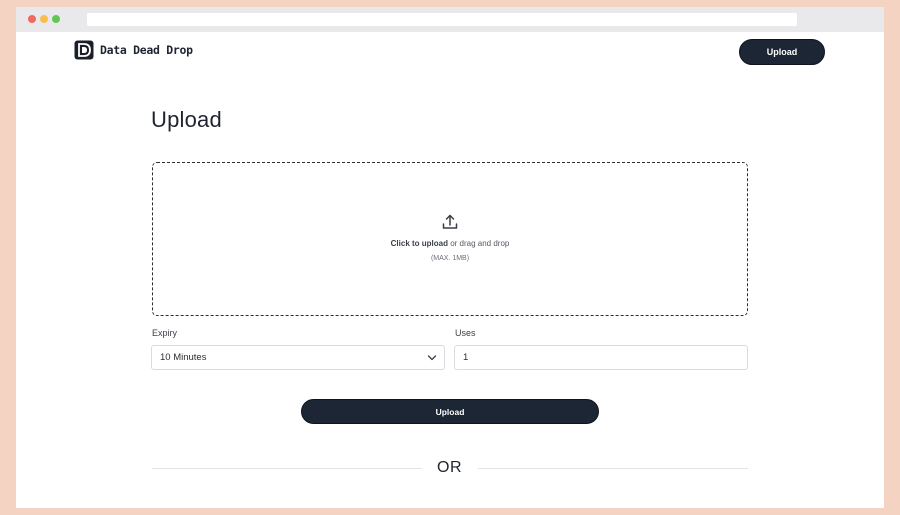 This screenshot has height=515, width=900. I want to click on dead-drop-logo-icon, so click(84, 50).